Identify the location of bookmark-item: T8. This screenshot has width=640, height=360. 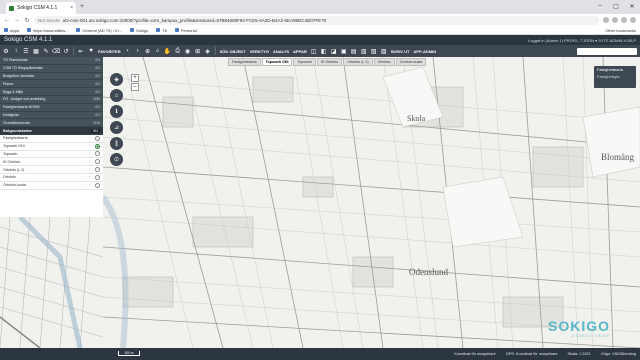
(161, 30).